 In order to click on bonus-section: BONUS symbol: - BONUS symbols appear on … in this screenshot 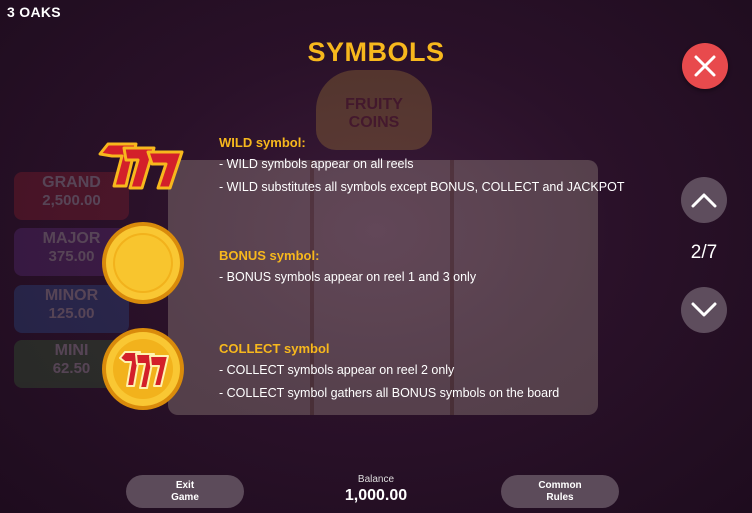, I will do `click(347, 270)`.